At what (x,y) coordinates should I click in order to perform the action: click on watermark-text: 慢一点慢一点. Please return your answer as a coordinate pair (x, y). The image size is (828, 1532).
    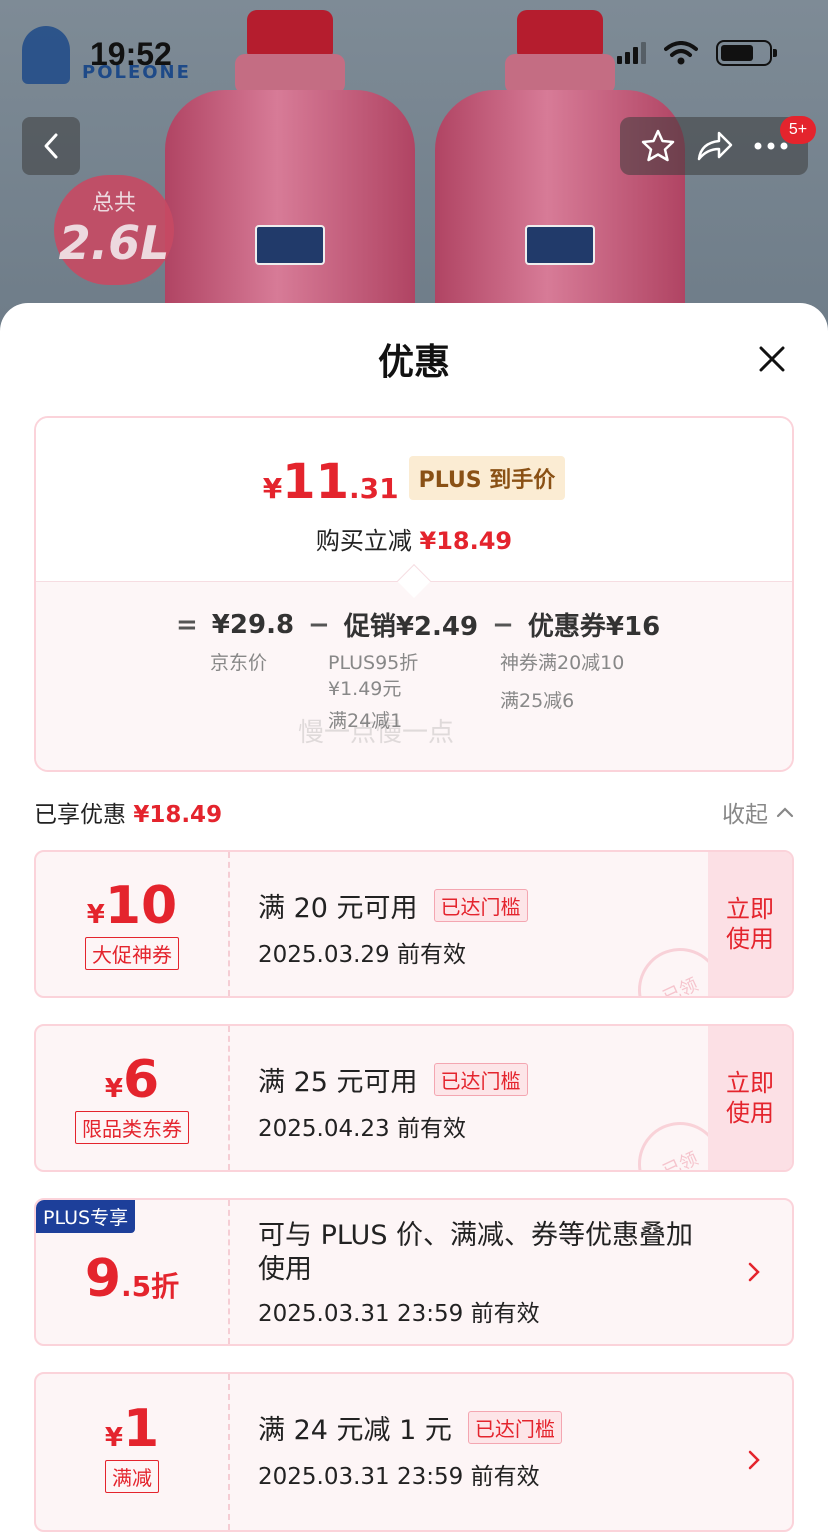
    Looking at the image, I should click on (376, 733).